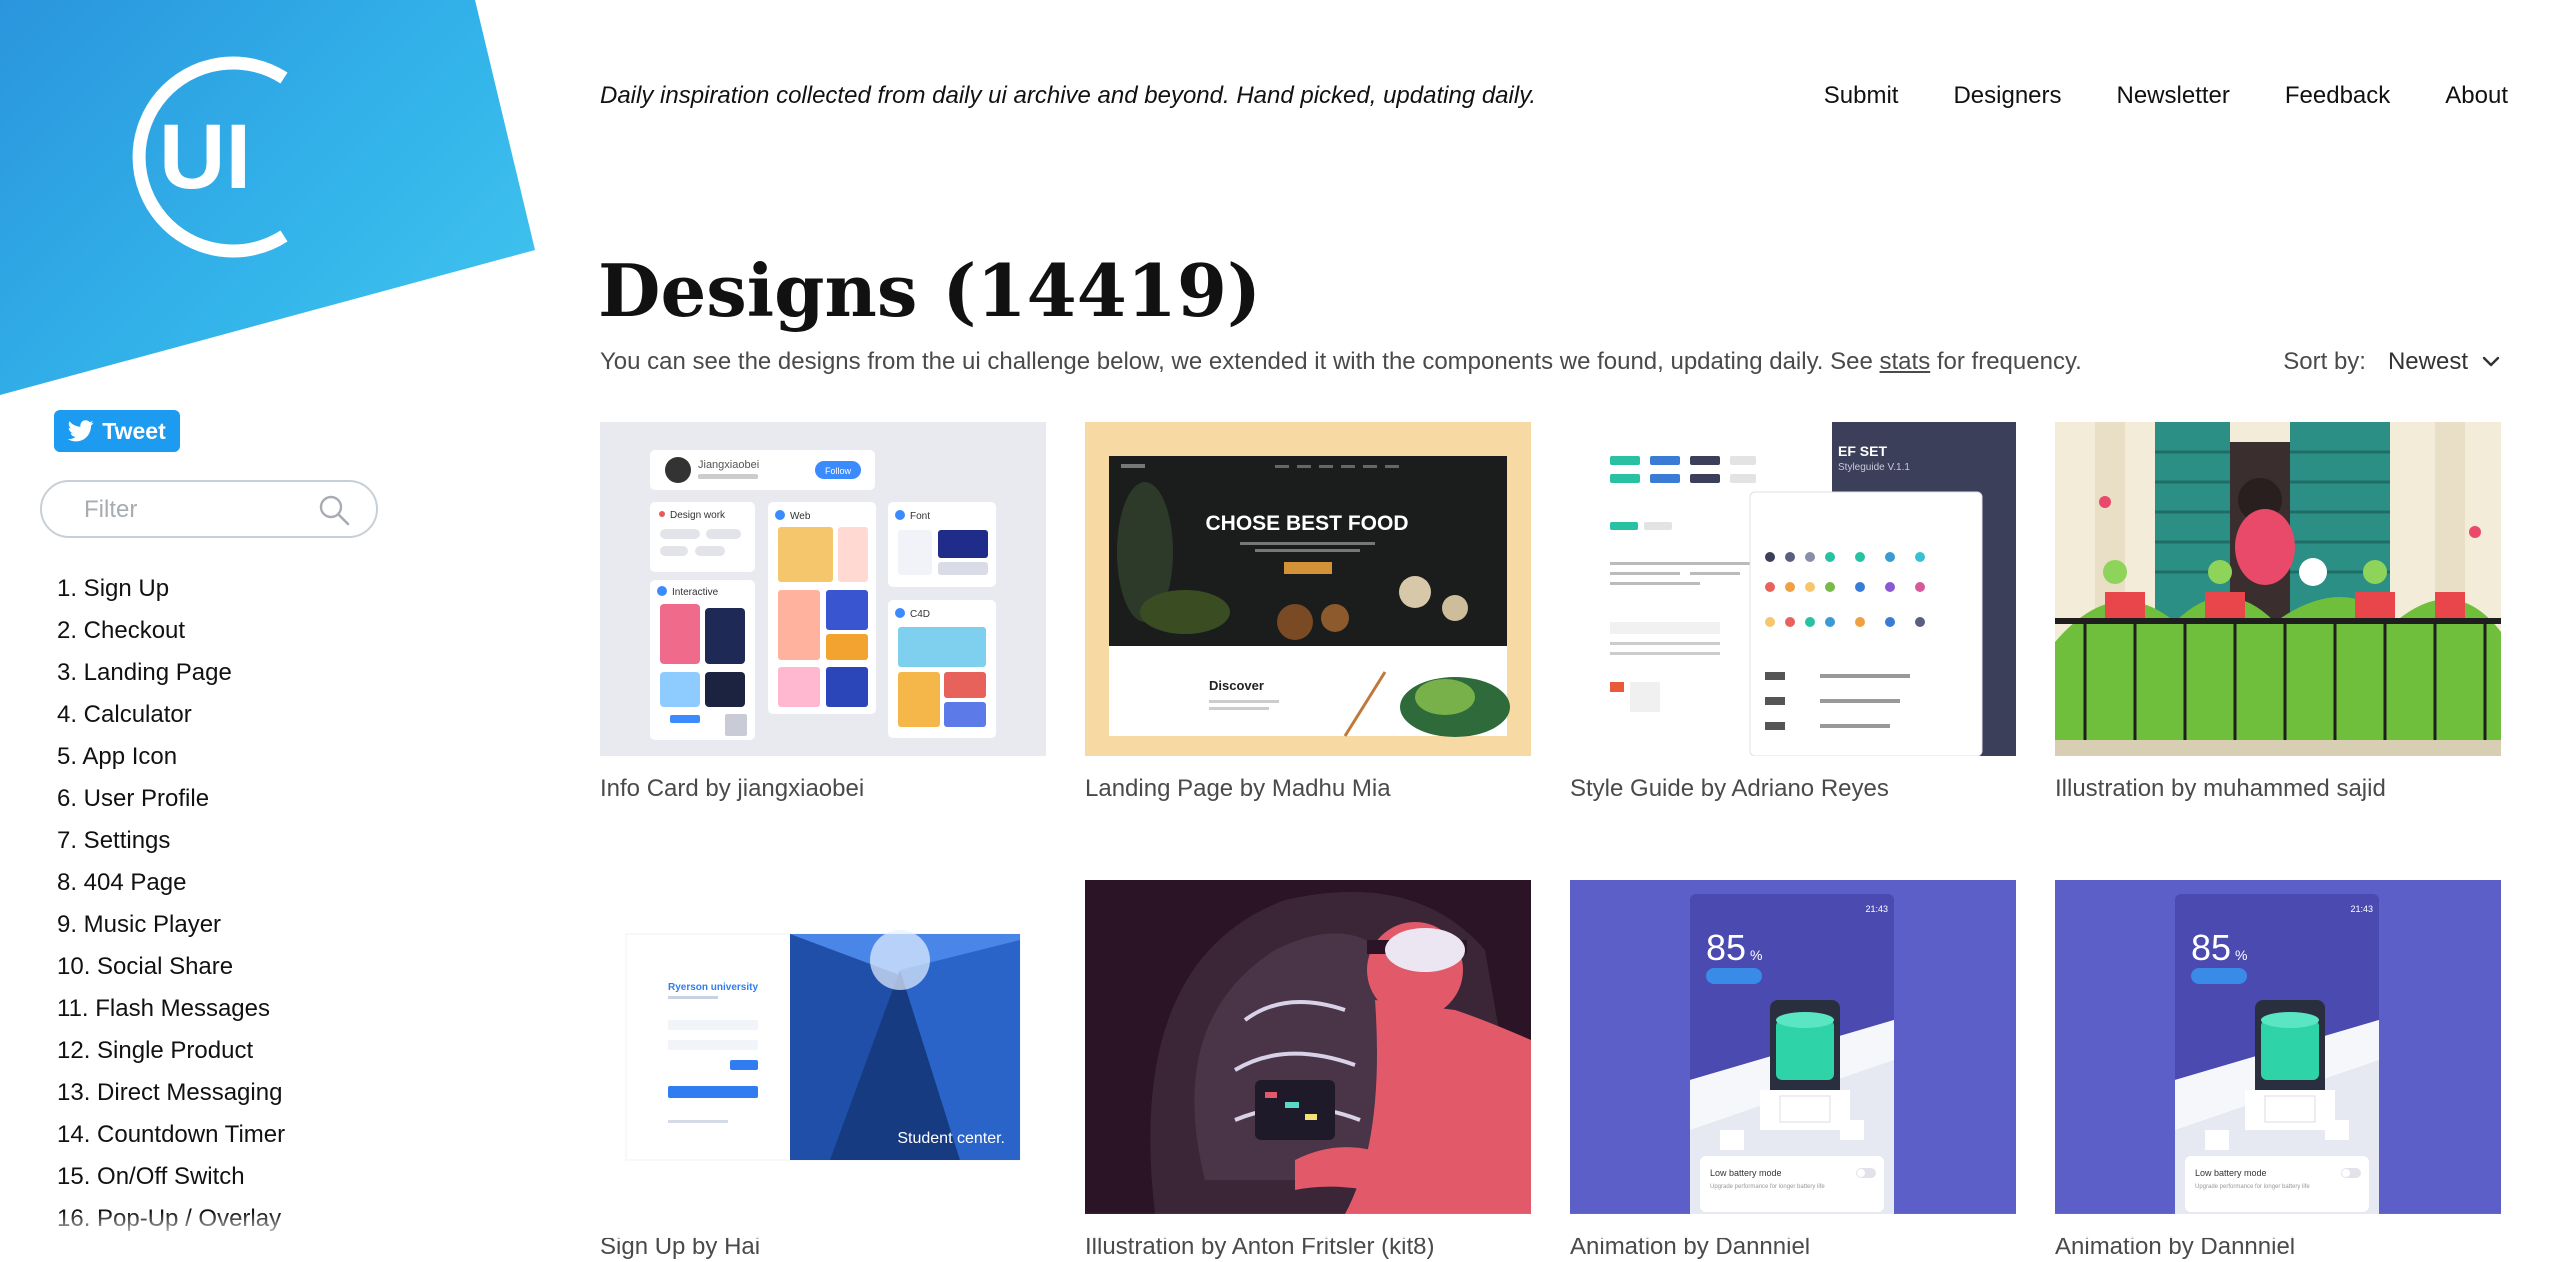 The width and height of the screenshot is (2558, 1262). Describe the element at coordinates (838, 471) in the screenshot. I see `follow-label: Follow` at that location.